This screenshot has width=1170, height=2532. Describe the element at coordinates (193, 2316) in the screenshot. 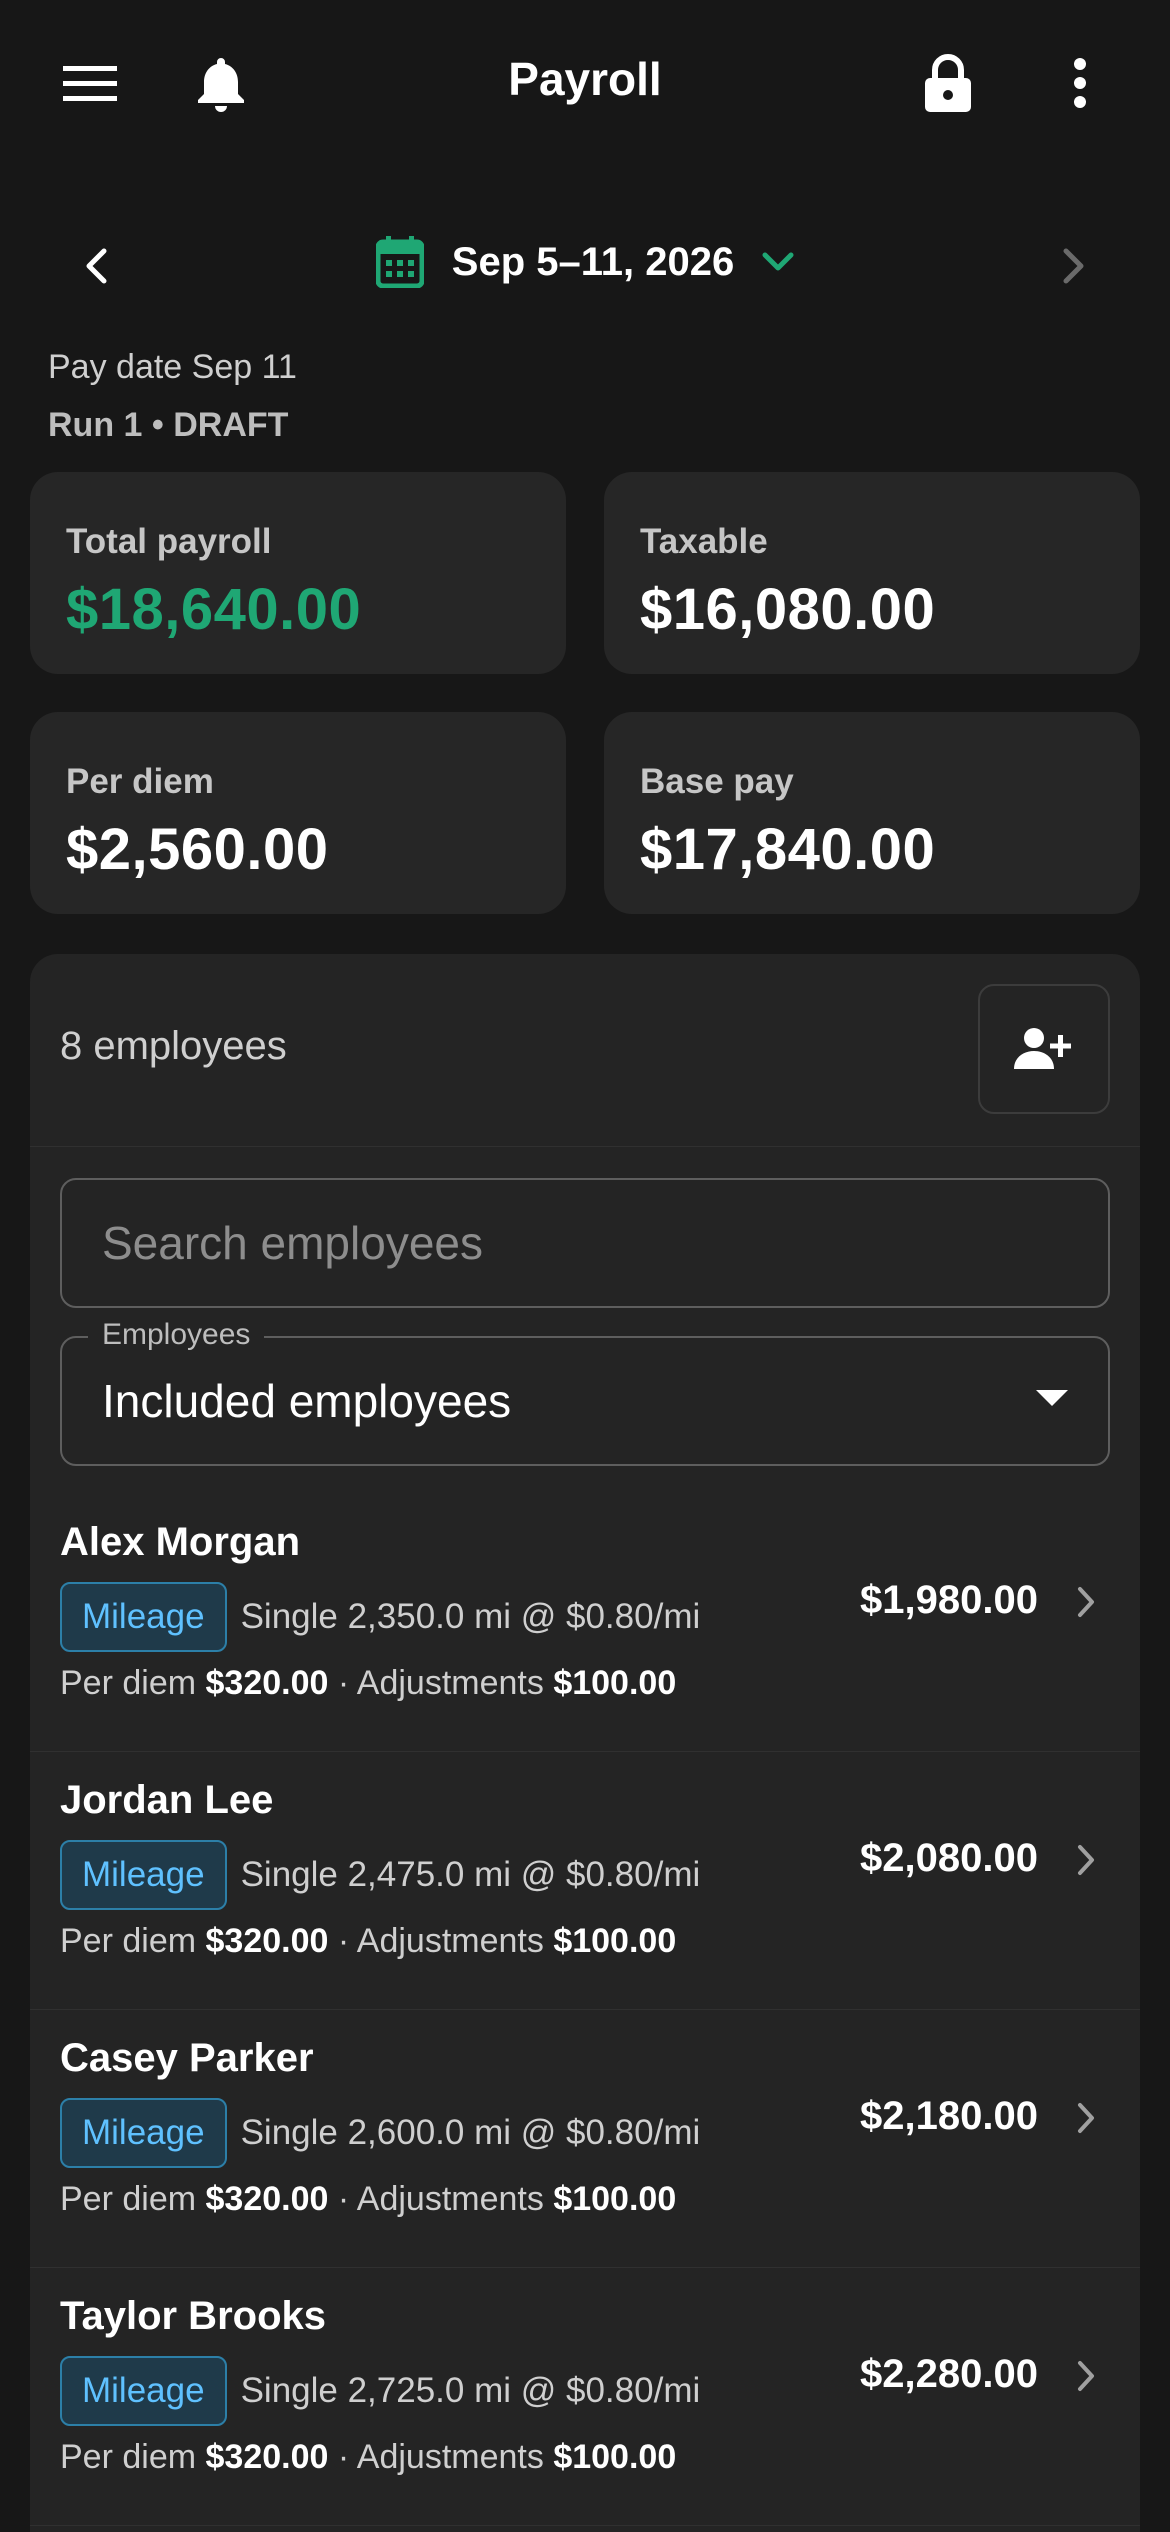

I see `employee-name: Taylor Brooks` at that location.